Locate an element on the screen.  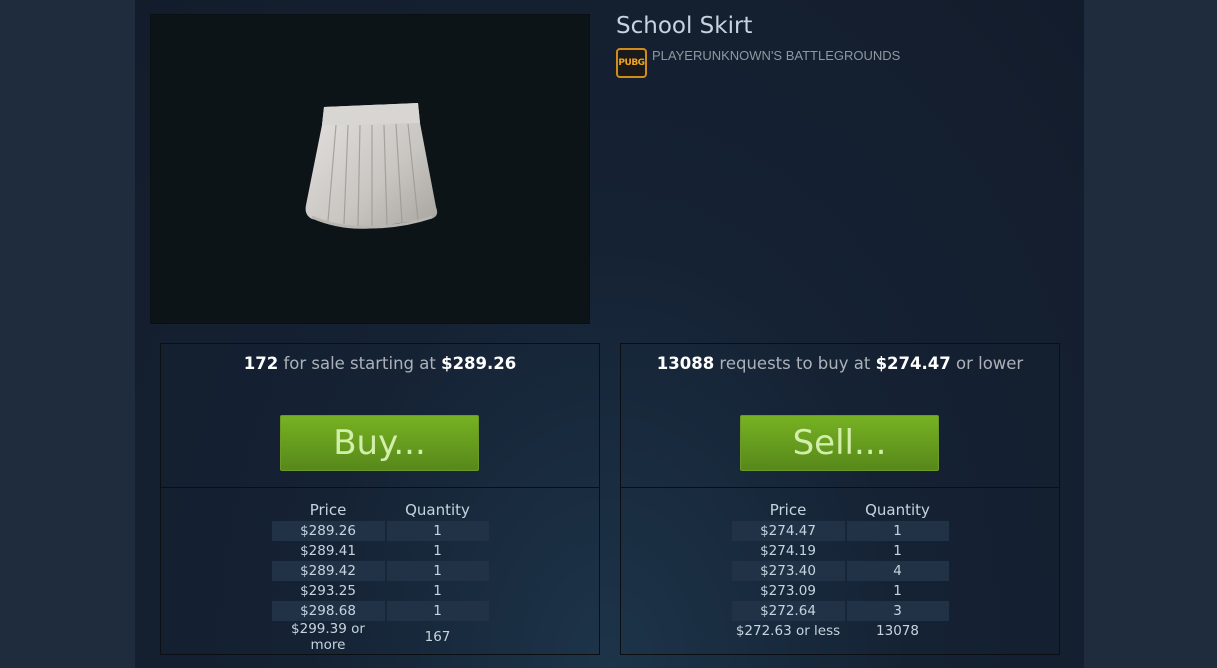
table-row: $299.39 or more 167 is located at coordinates (380, 637).